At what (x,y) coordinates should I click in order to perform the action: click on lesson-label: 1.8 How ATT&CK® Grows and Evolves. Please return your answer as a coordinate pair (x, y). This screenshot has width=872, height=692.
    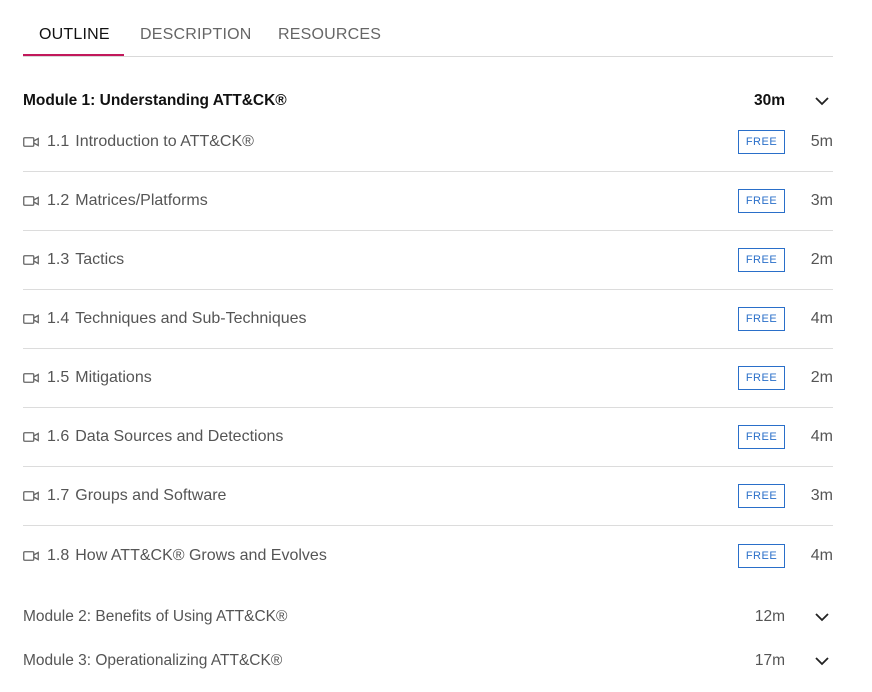
    Looking at the image, I should click on (392, 556).